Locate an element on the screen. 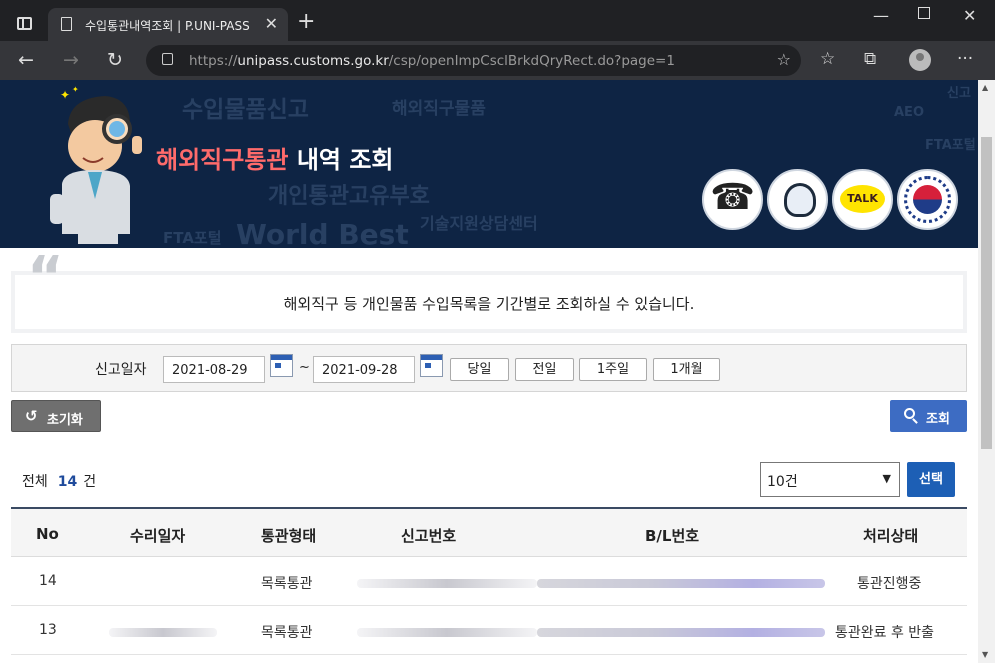  period-month-button: 1개월 is located at coordinates (686, 369).